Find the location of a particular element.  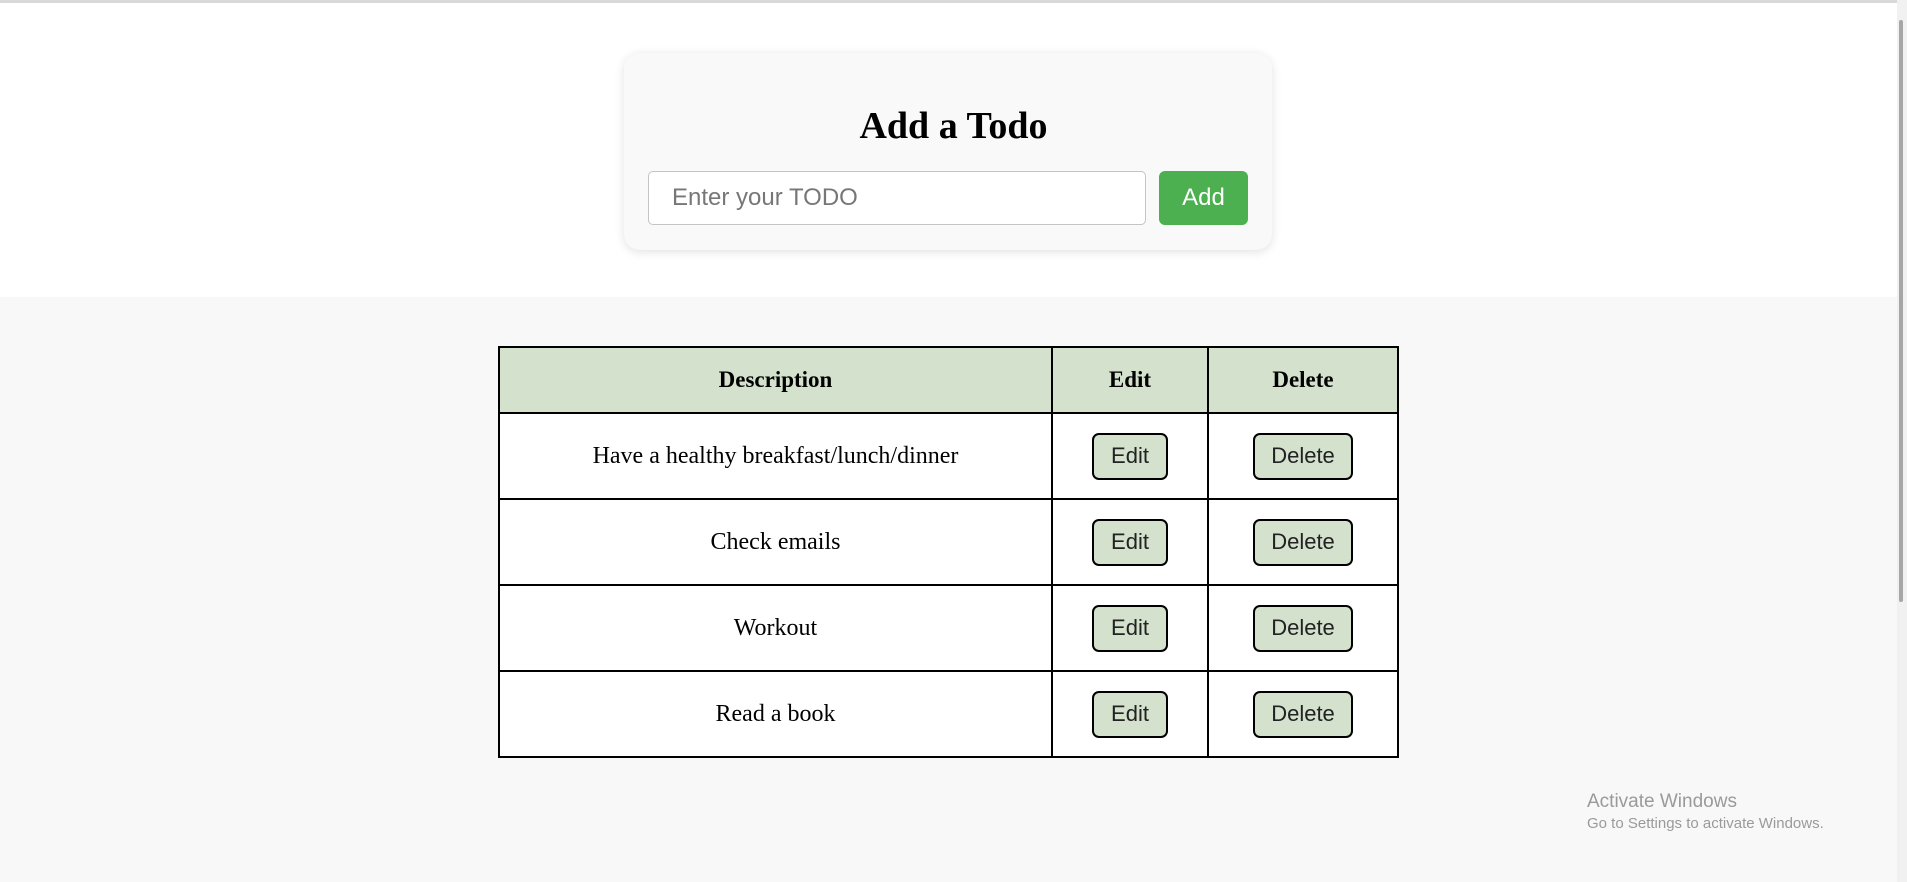

header-delete: Delete is located at coordinates (1303, 380).